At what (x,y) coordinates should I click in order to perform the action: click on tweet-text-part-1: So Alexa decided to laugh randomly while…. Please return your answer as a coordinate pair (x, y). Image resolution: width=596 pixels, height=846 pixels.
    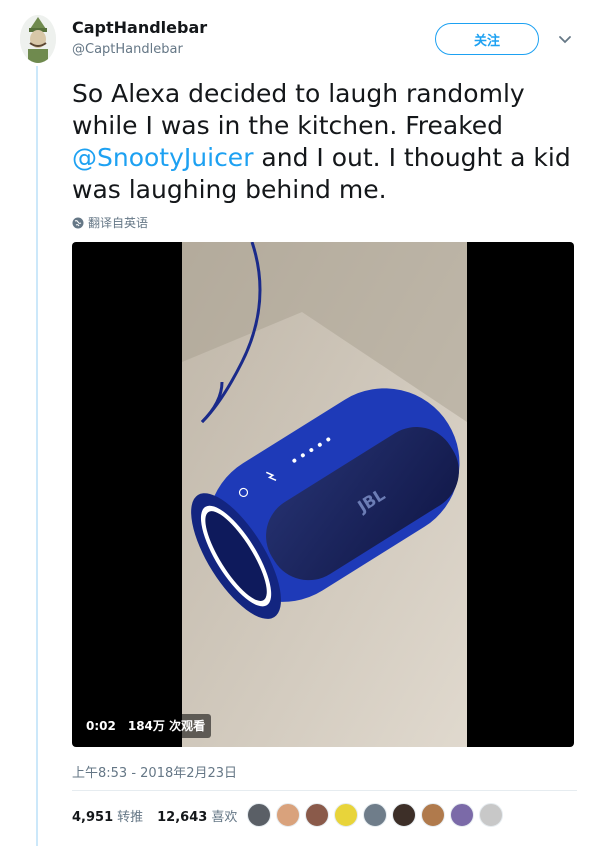
    Looking at the image, I should click on (298, 109).